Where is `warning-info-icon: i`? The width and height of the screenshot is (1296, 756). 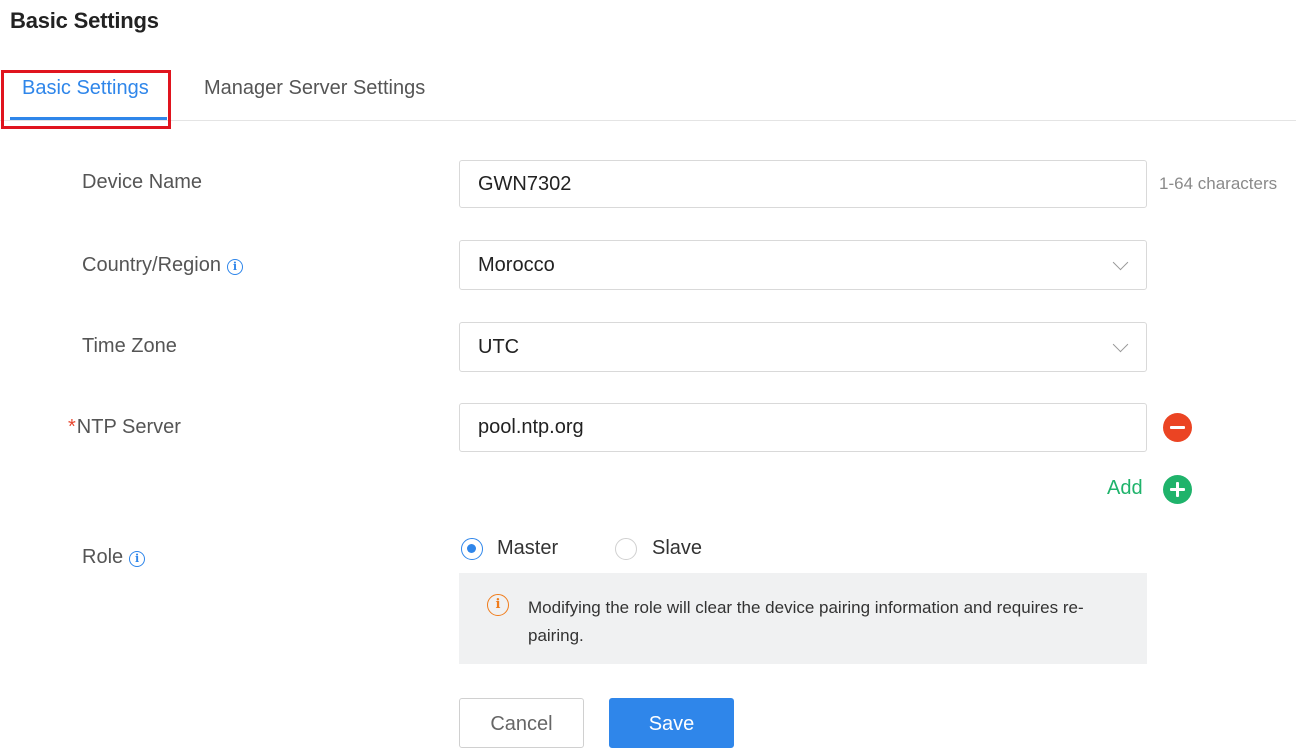 warning-info-icon: i is located at coordinates (498, 605).